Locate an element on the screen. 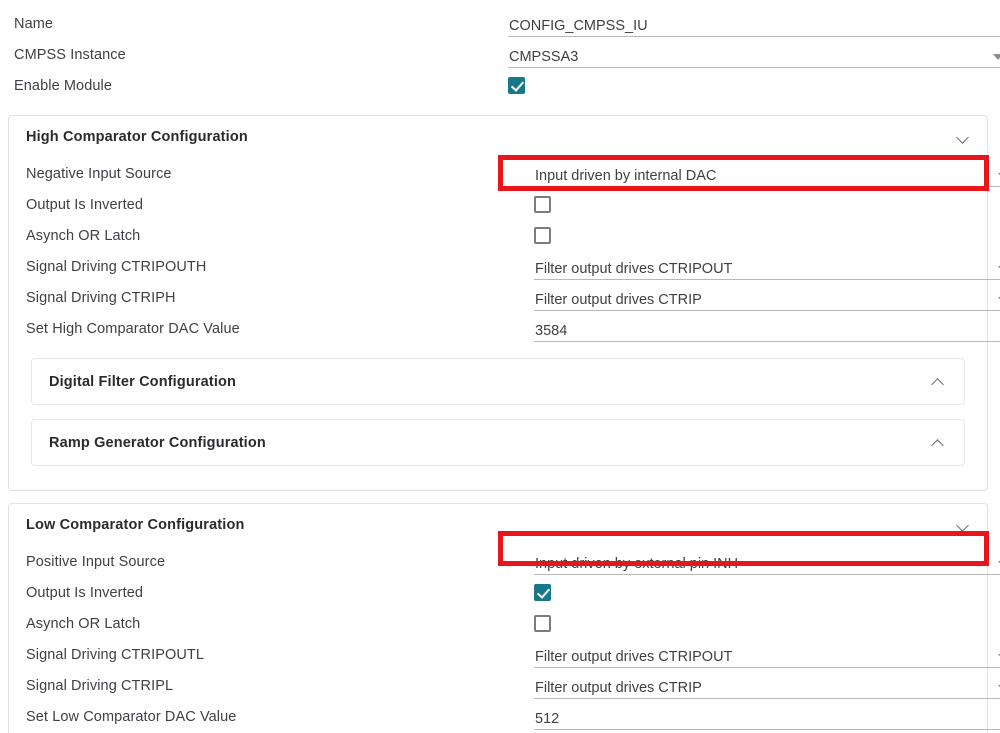 The width and height of the screenshot is (1000, 733). field-row-enable-module: Enable Module is located at coordinates (507, 85).